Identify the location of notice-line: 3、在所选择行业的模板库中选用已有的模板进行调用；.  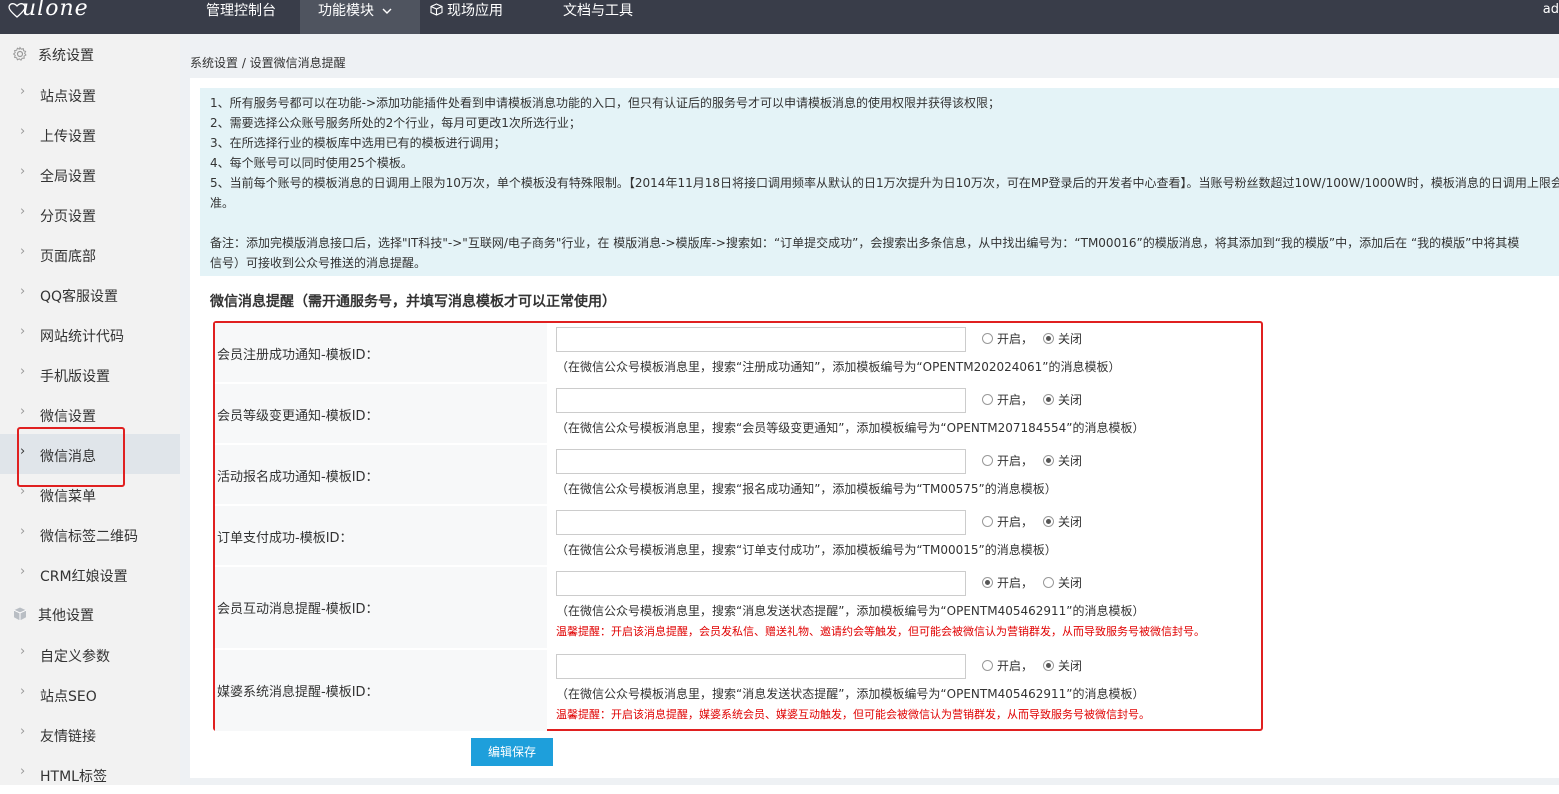
(358, 143).